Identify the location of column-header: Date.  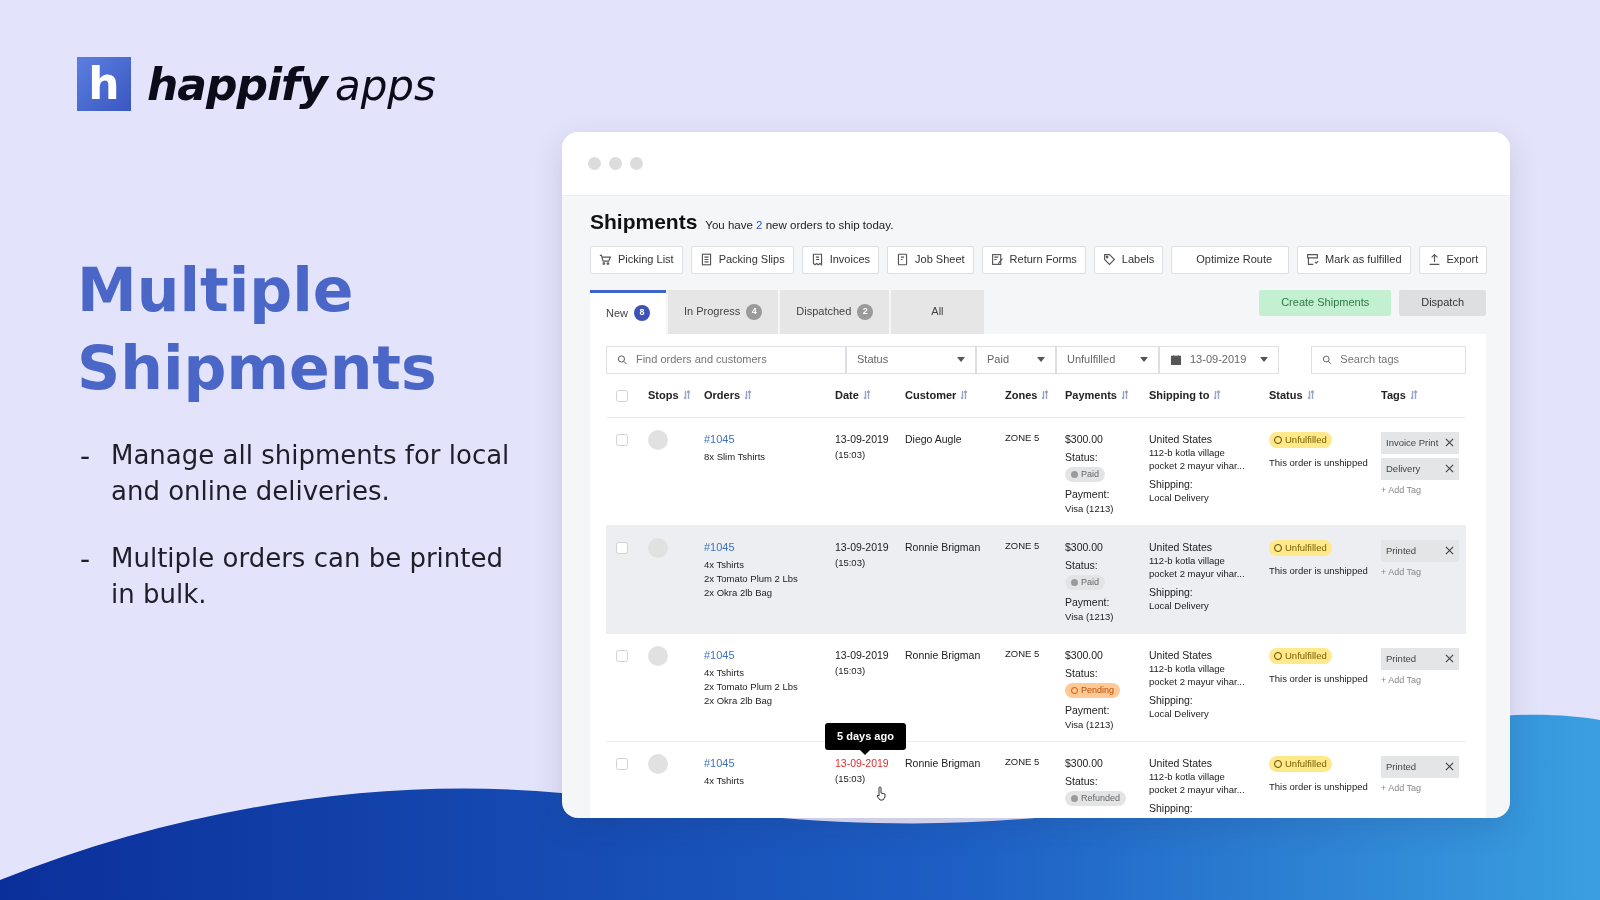
(847, 395).